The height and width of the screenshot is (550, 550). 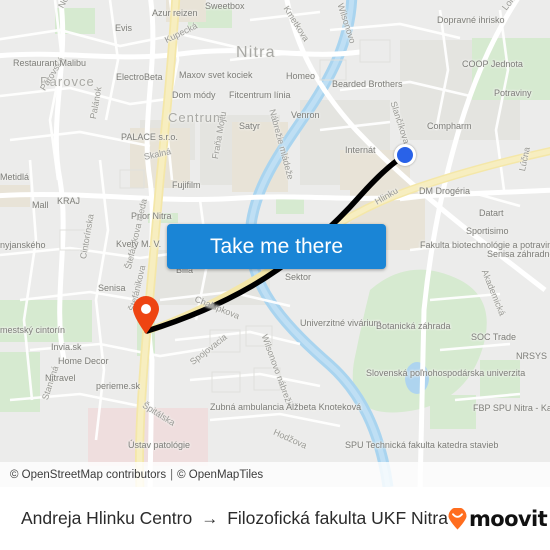 What do you see at coordinates (508, 518) in the screenshot?
I see `moovit-wordmark: moovit` at bounding box center [508, 518].